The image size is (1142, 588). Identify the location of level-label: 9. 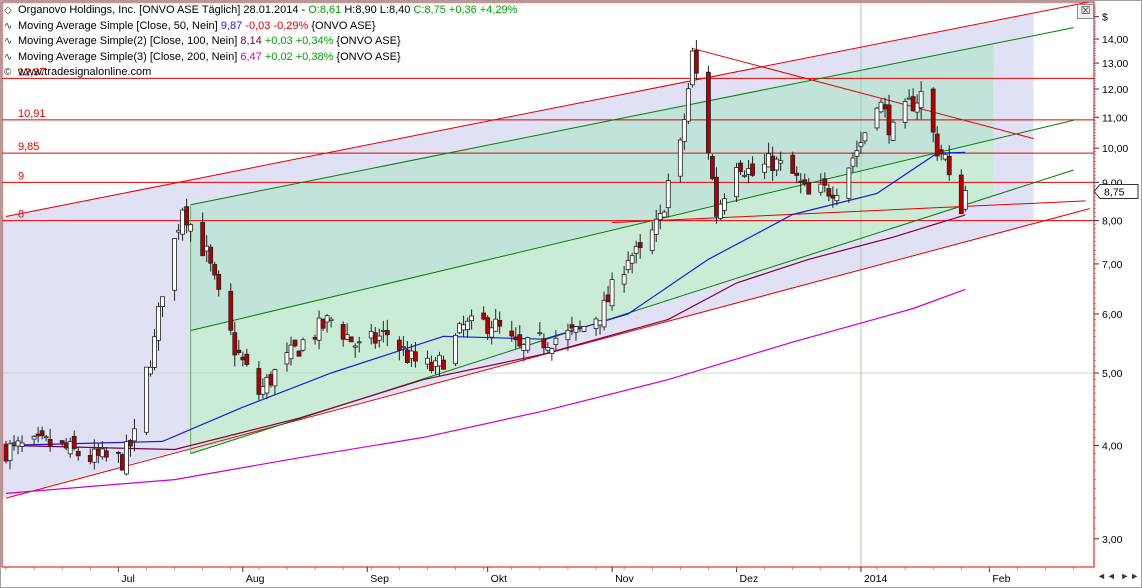
(21, 176).